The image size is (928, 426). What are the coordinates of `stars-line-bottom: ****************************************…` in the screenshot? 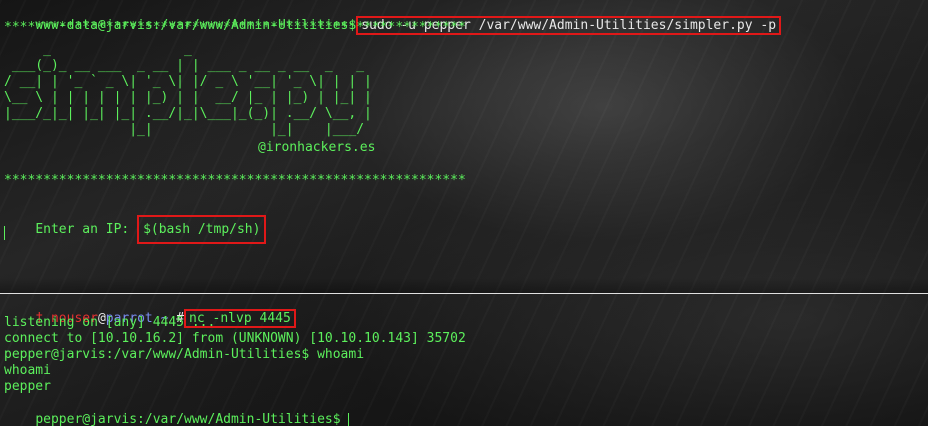 It's located at (235, 180).